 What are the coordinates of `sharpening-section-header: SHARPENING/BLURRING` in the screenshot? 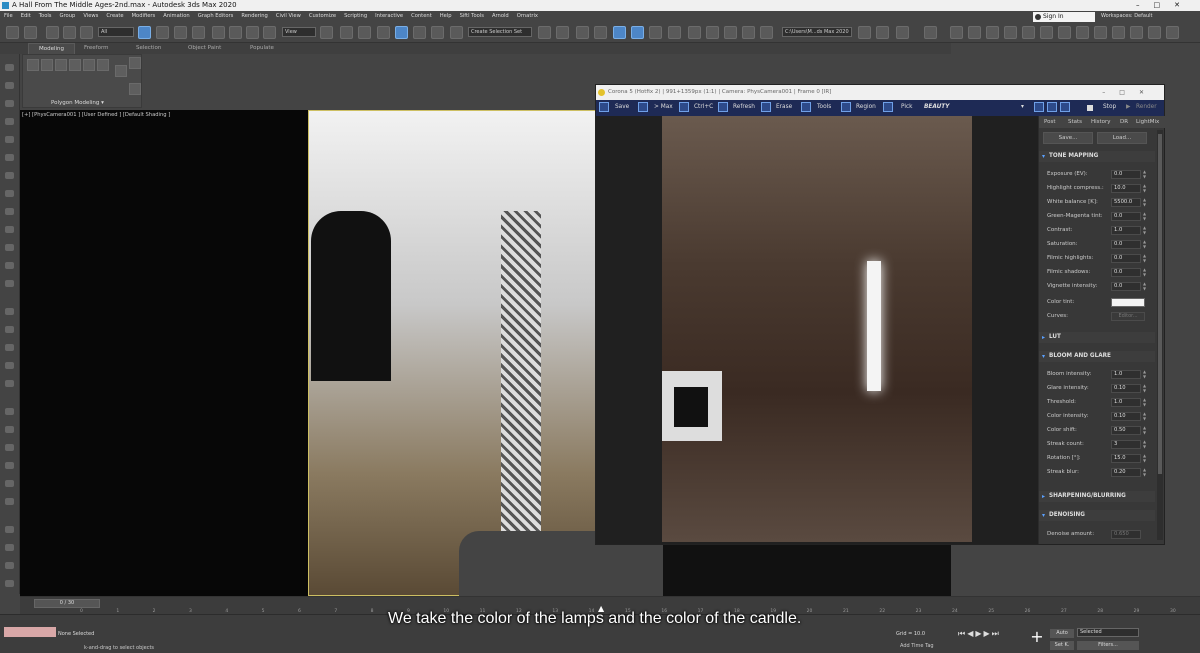 It's located at (1097, 496).